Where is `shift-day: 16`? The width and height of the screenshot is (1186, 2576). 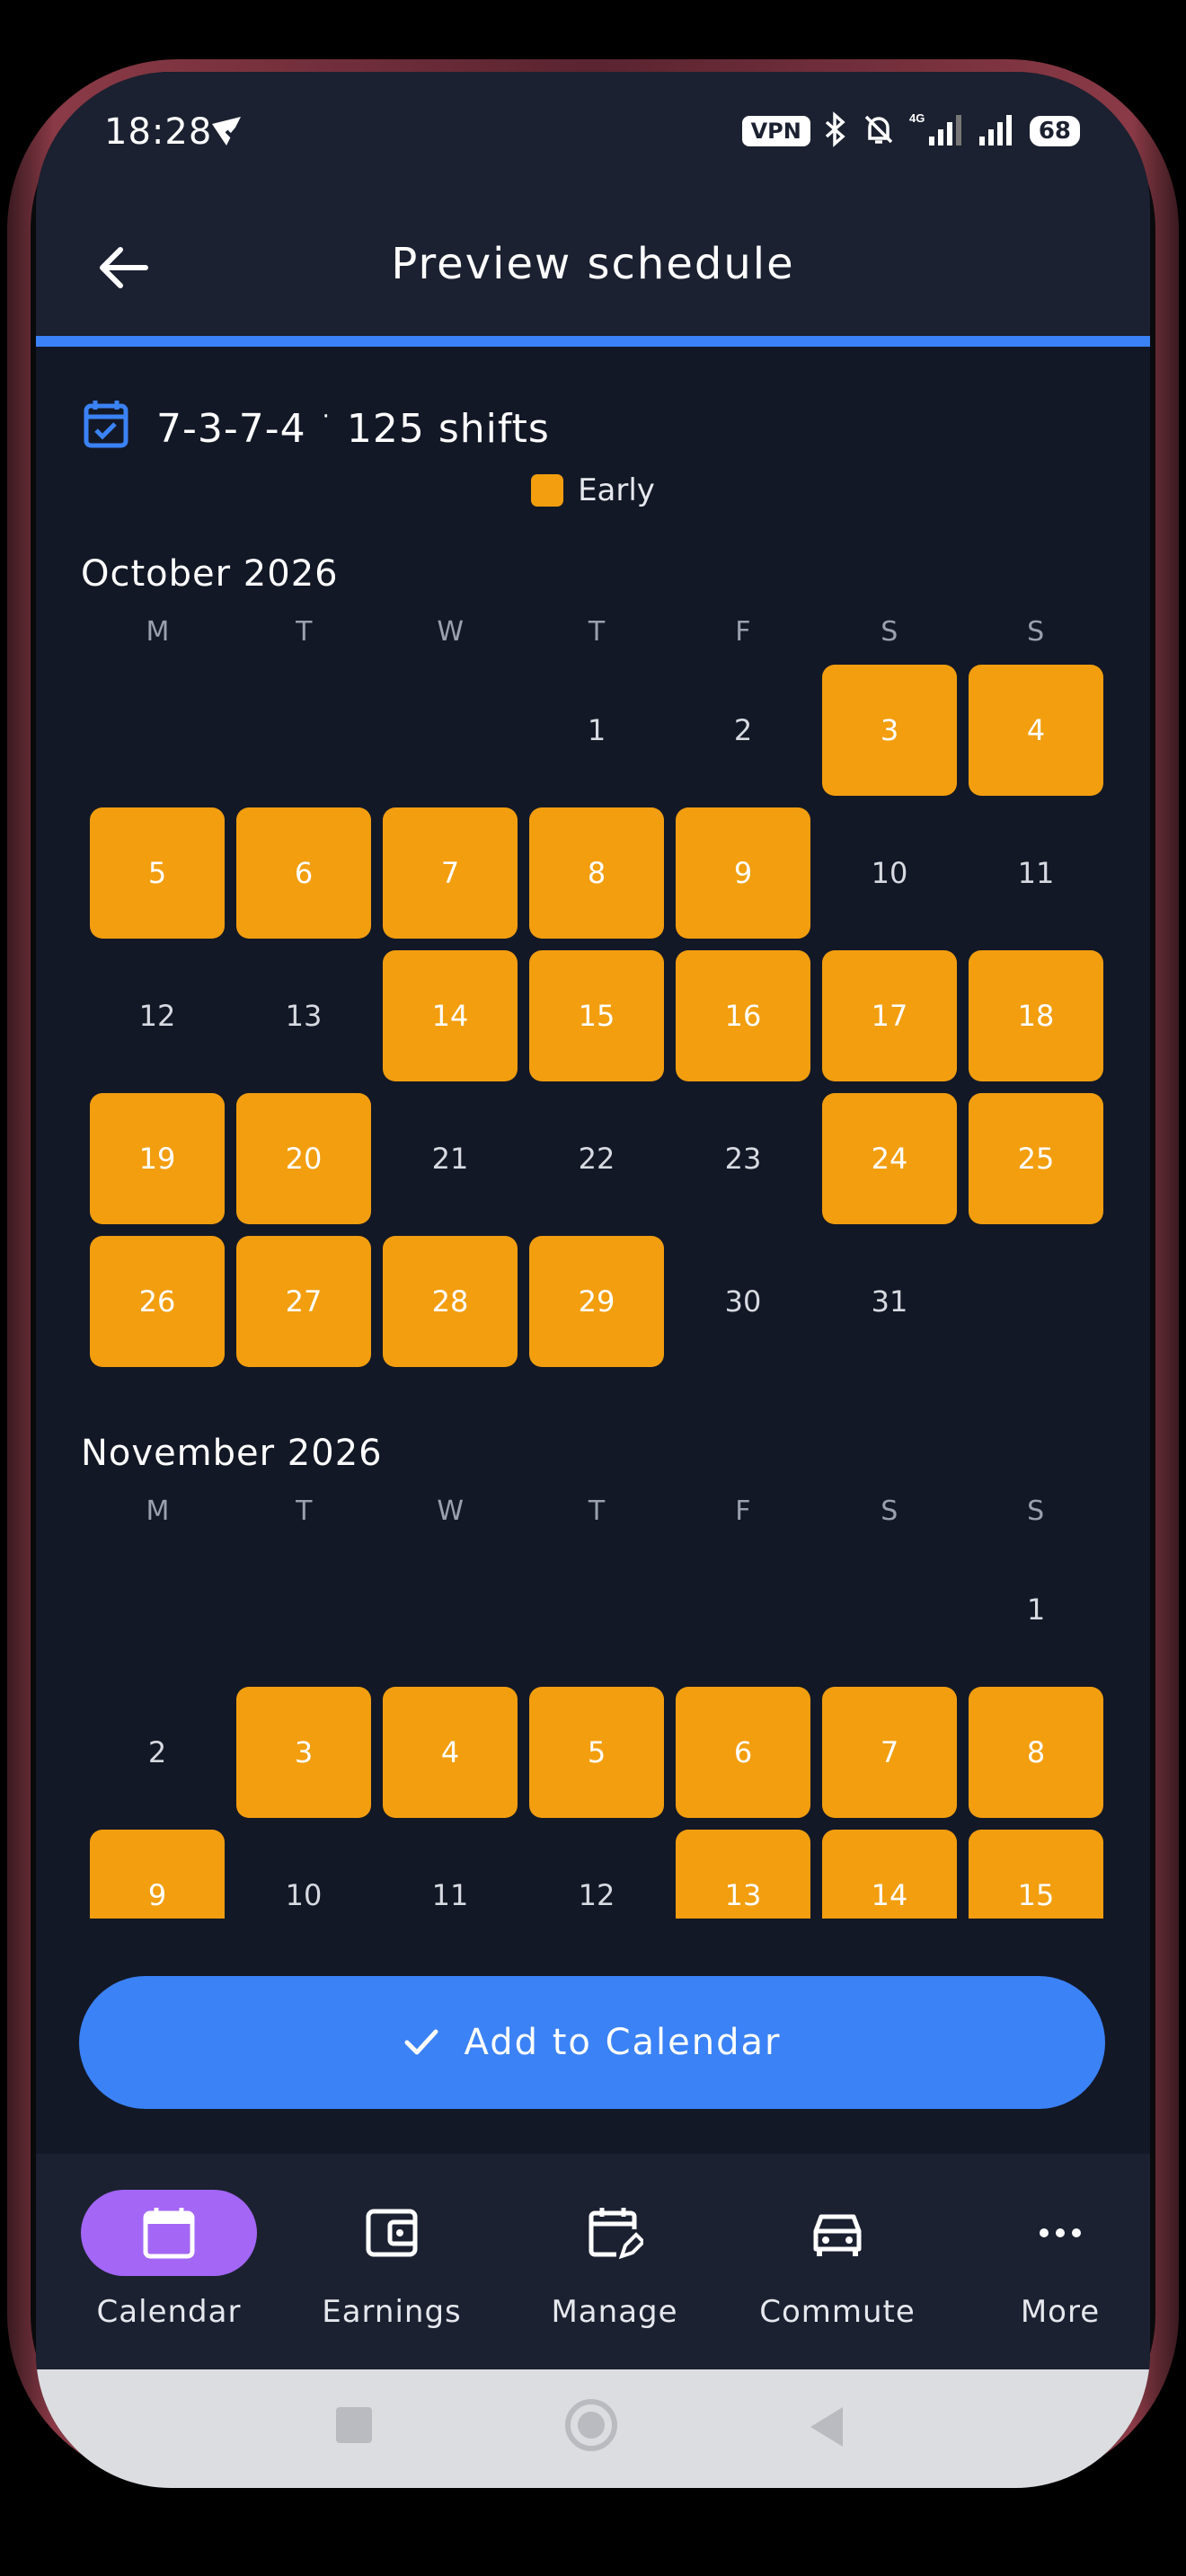 shift-day: 16 is located at coordinates (743, 1015).